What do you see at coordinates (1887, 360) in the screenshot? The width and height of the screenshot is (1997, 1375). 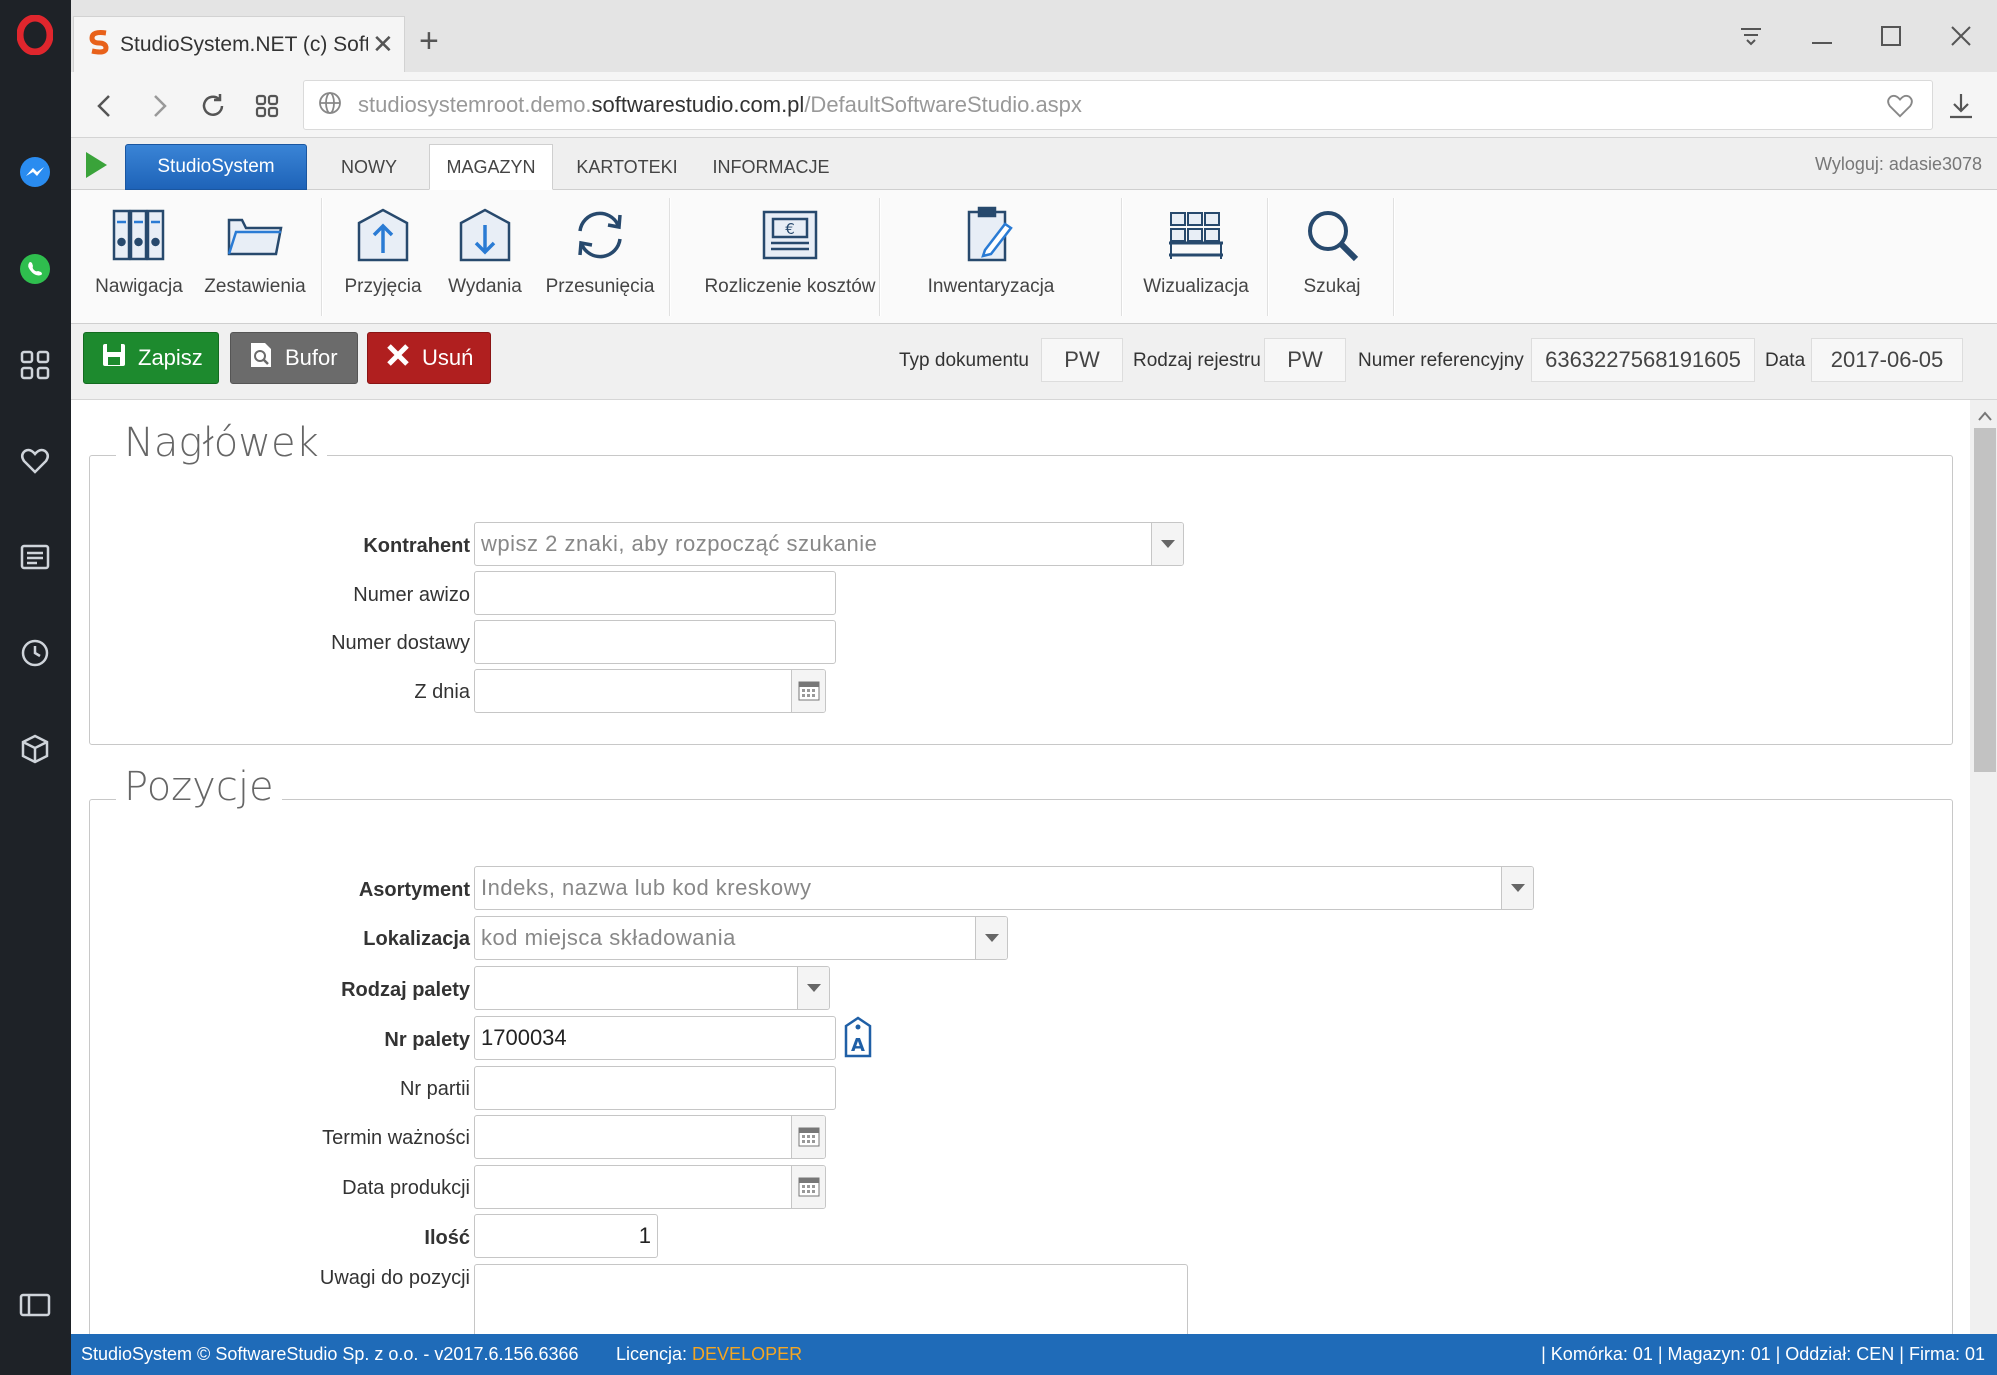 I see `date-value: 2017-06-05` at bounding box center [1887, 360].